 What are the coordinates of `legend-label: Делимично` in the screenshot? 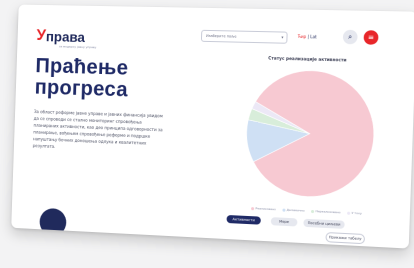 It's located at (295, 210).